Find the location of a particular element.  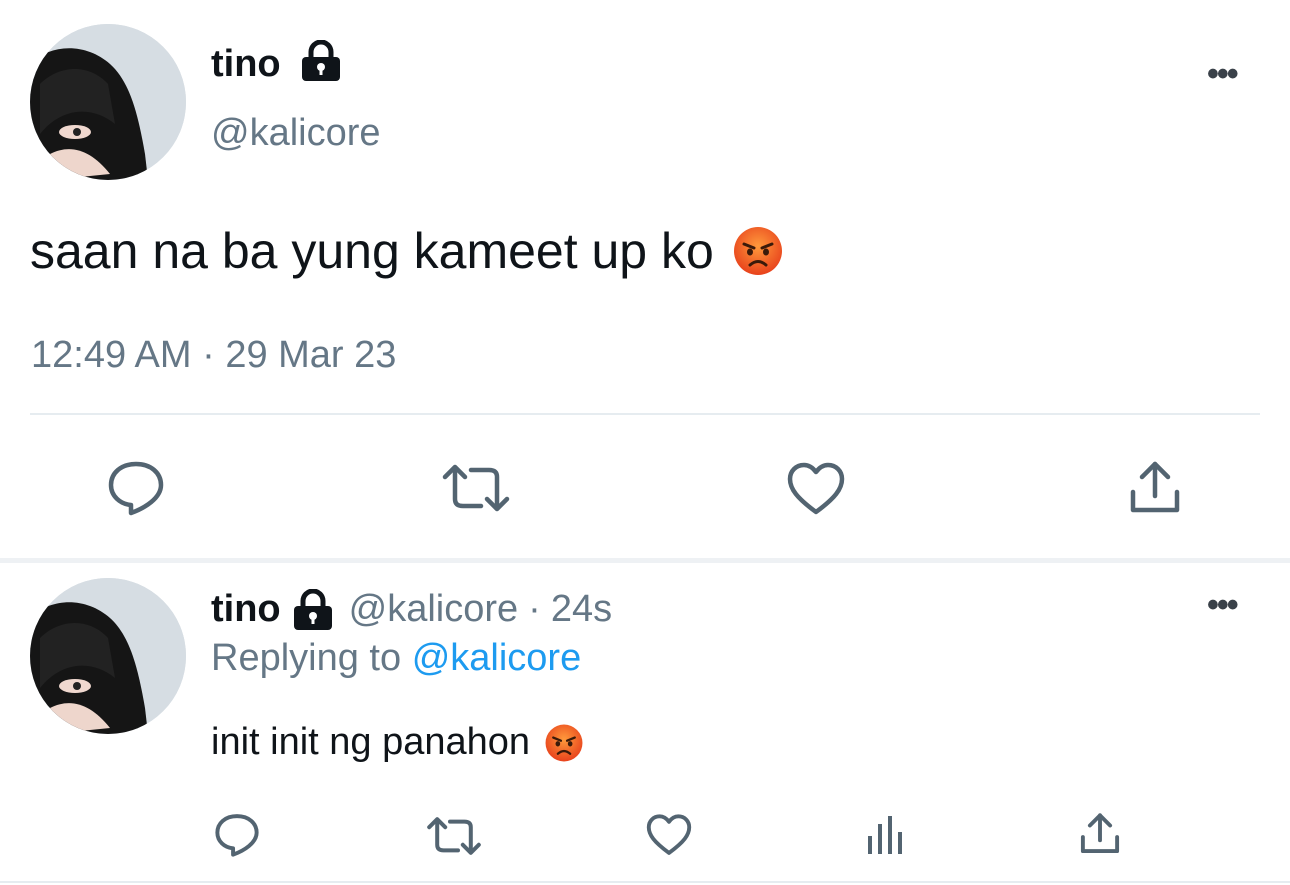

main-tweet-avatar is located at coordinates (108, 102).